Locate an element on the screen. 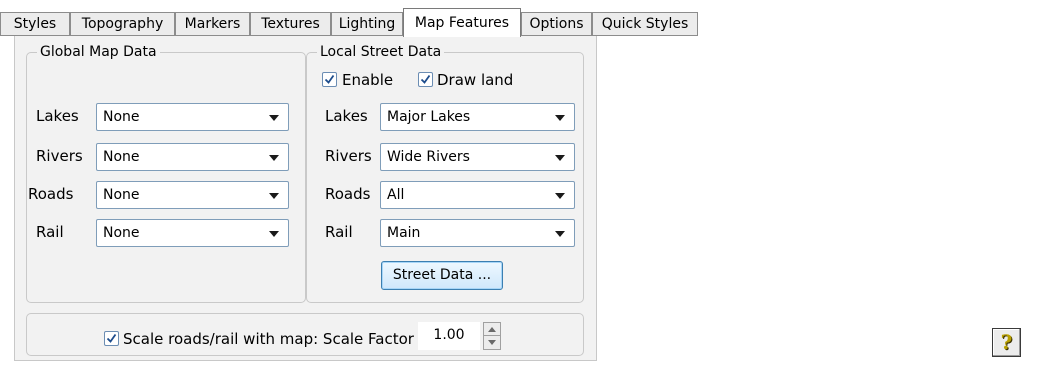  tab-options: Options is located at coordinates (556, 24).